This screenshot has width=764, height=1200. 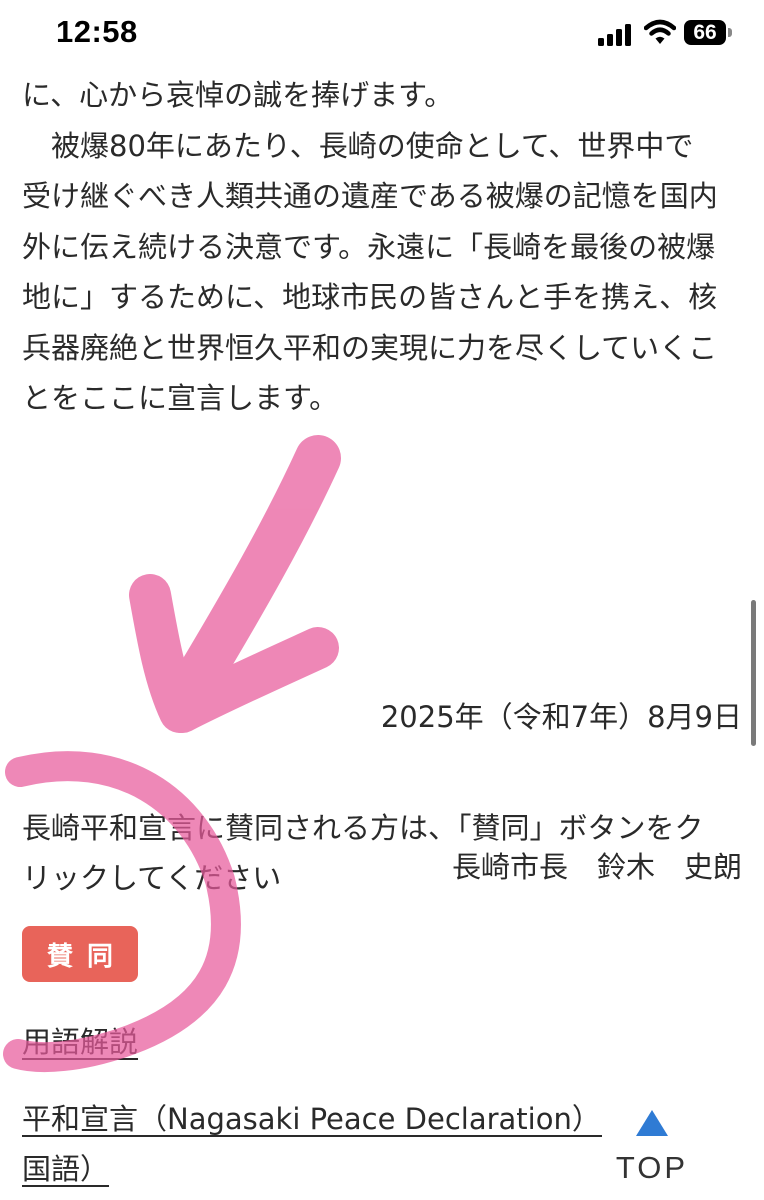 I want to click on scrollbar, so click(x=753, y=673).